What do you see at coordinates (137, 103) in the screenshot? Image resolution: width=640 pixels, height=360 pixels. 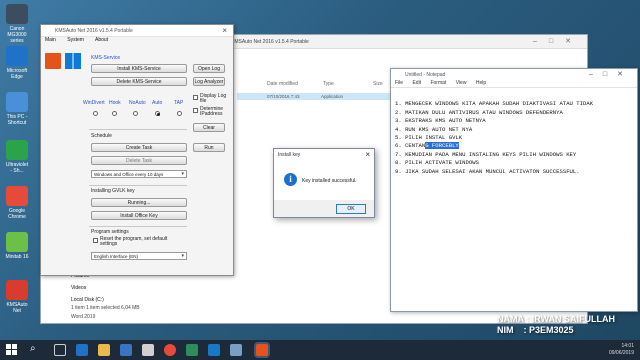 I see `mode-noauto: NoAuto` at bounding box center [137, 103].